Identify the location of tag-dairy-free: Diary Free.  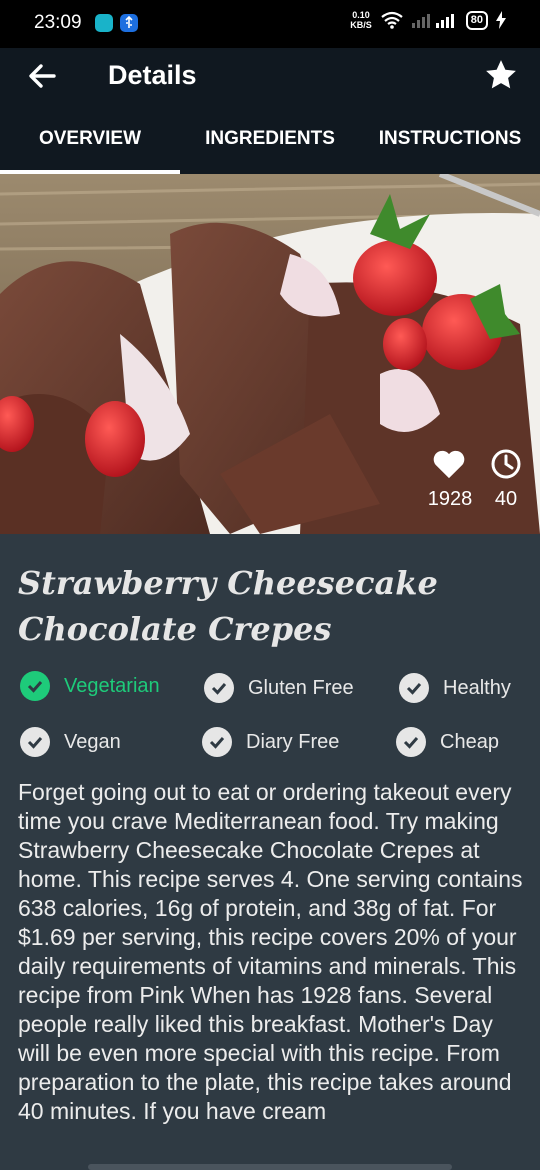
(270, 742).